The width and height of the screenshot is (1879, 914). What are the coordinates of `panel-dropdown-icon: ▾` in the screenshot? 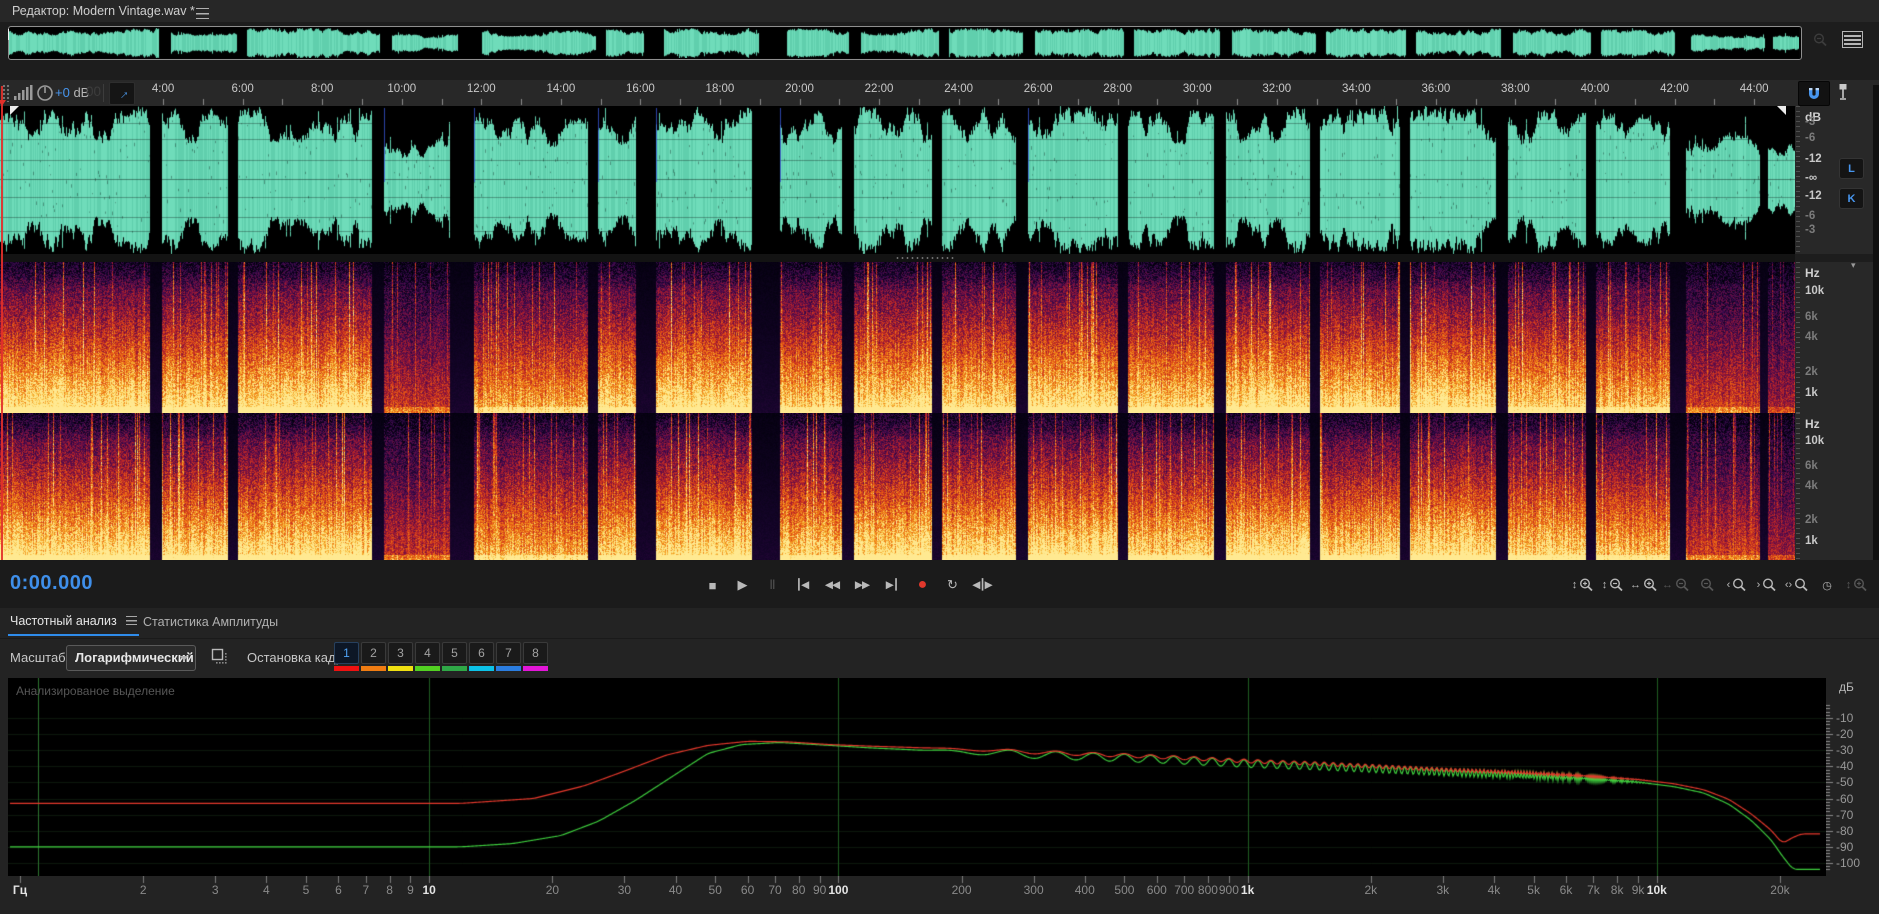 It's located at (1853, 265).